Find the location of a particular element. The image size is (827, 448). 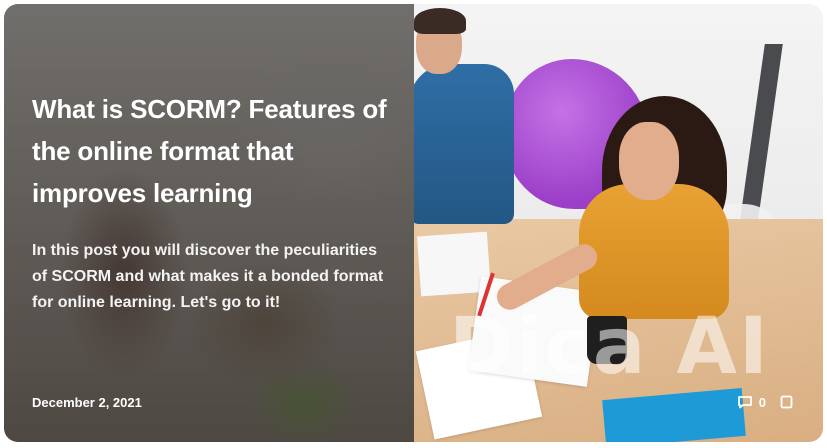

bookmark-button is located at coordinates (786, 402).